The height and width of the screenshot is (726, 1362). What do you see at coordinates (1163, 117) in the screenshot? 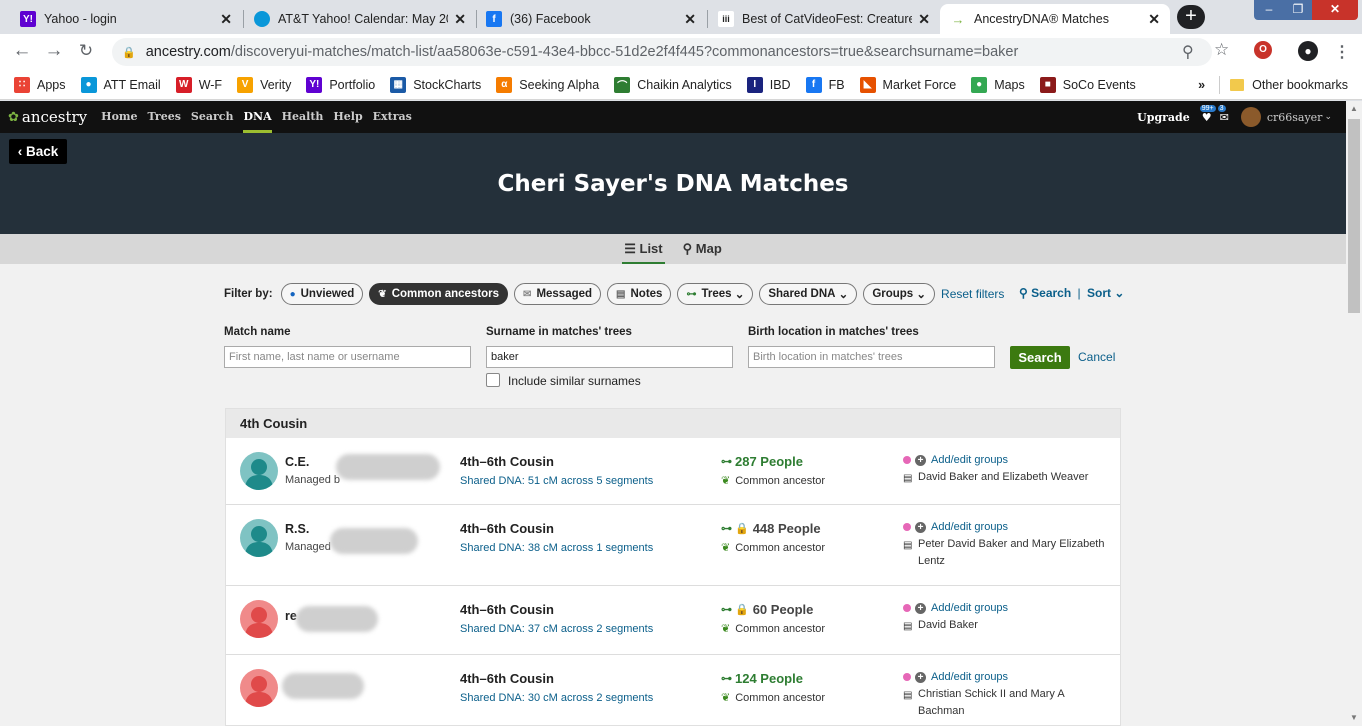
I see `upgrade-link: Upgrade` at bounding box center [1163, 117].